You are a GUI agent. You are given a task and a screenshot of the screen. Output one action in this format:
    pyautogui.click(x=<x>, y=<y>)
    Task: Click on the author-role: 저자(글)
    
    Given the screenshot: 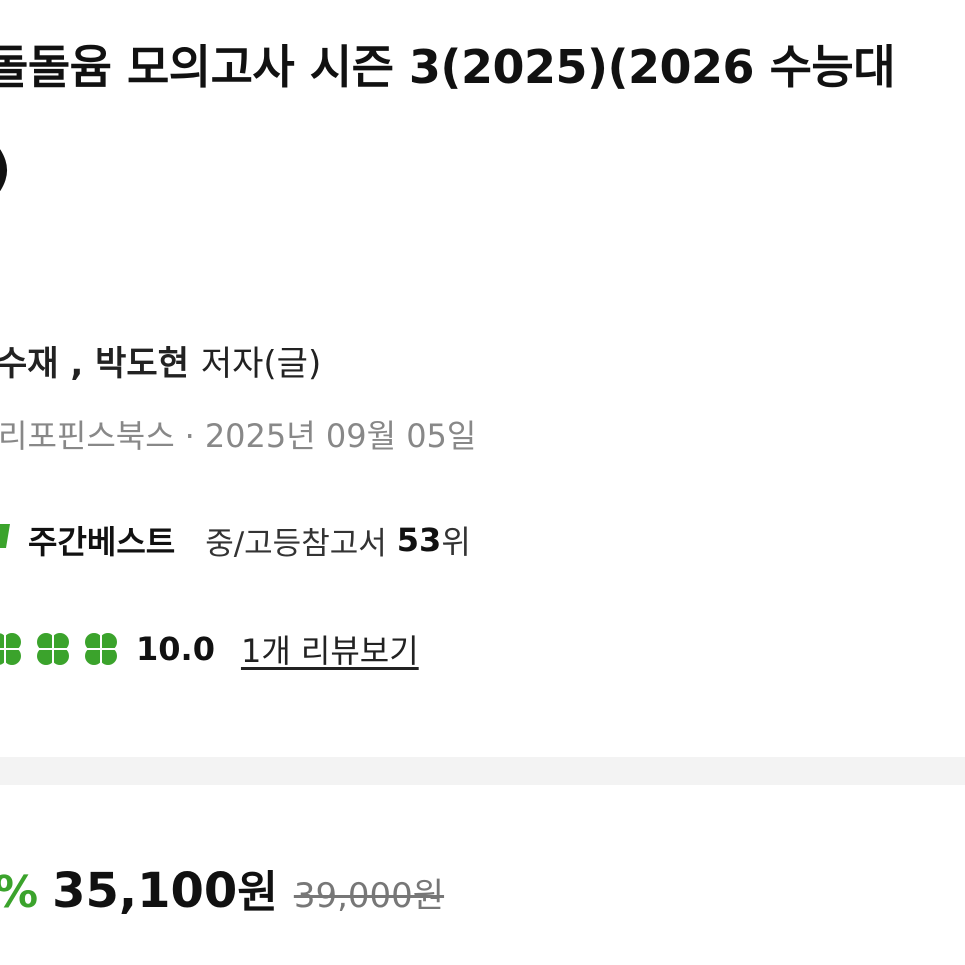 What is the action you would take?
    pyautogui.click(x=261, y=364)
    